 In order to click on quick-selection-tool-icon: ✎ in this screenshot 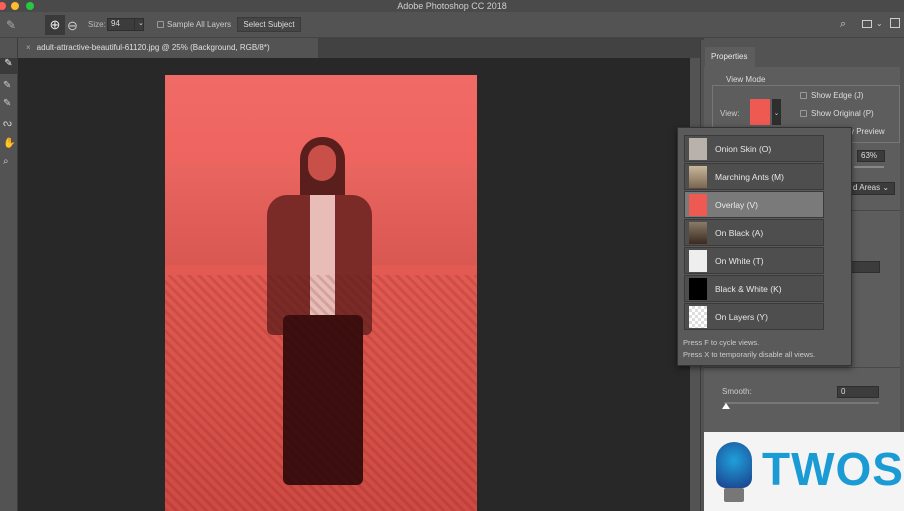, I will do `click(8, 66)`.